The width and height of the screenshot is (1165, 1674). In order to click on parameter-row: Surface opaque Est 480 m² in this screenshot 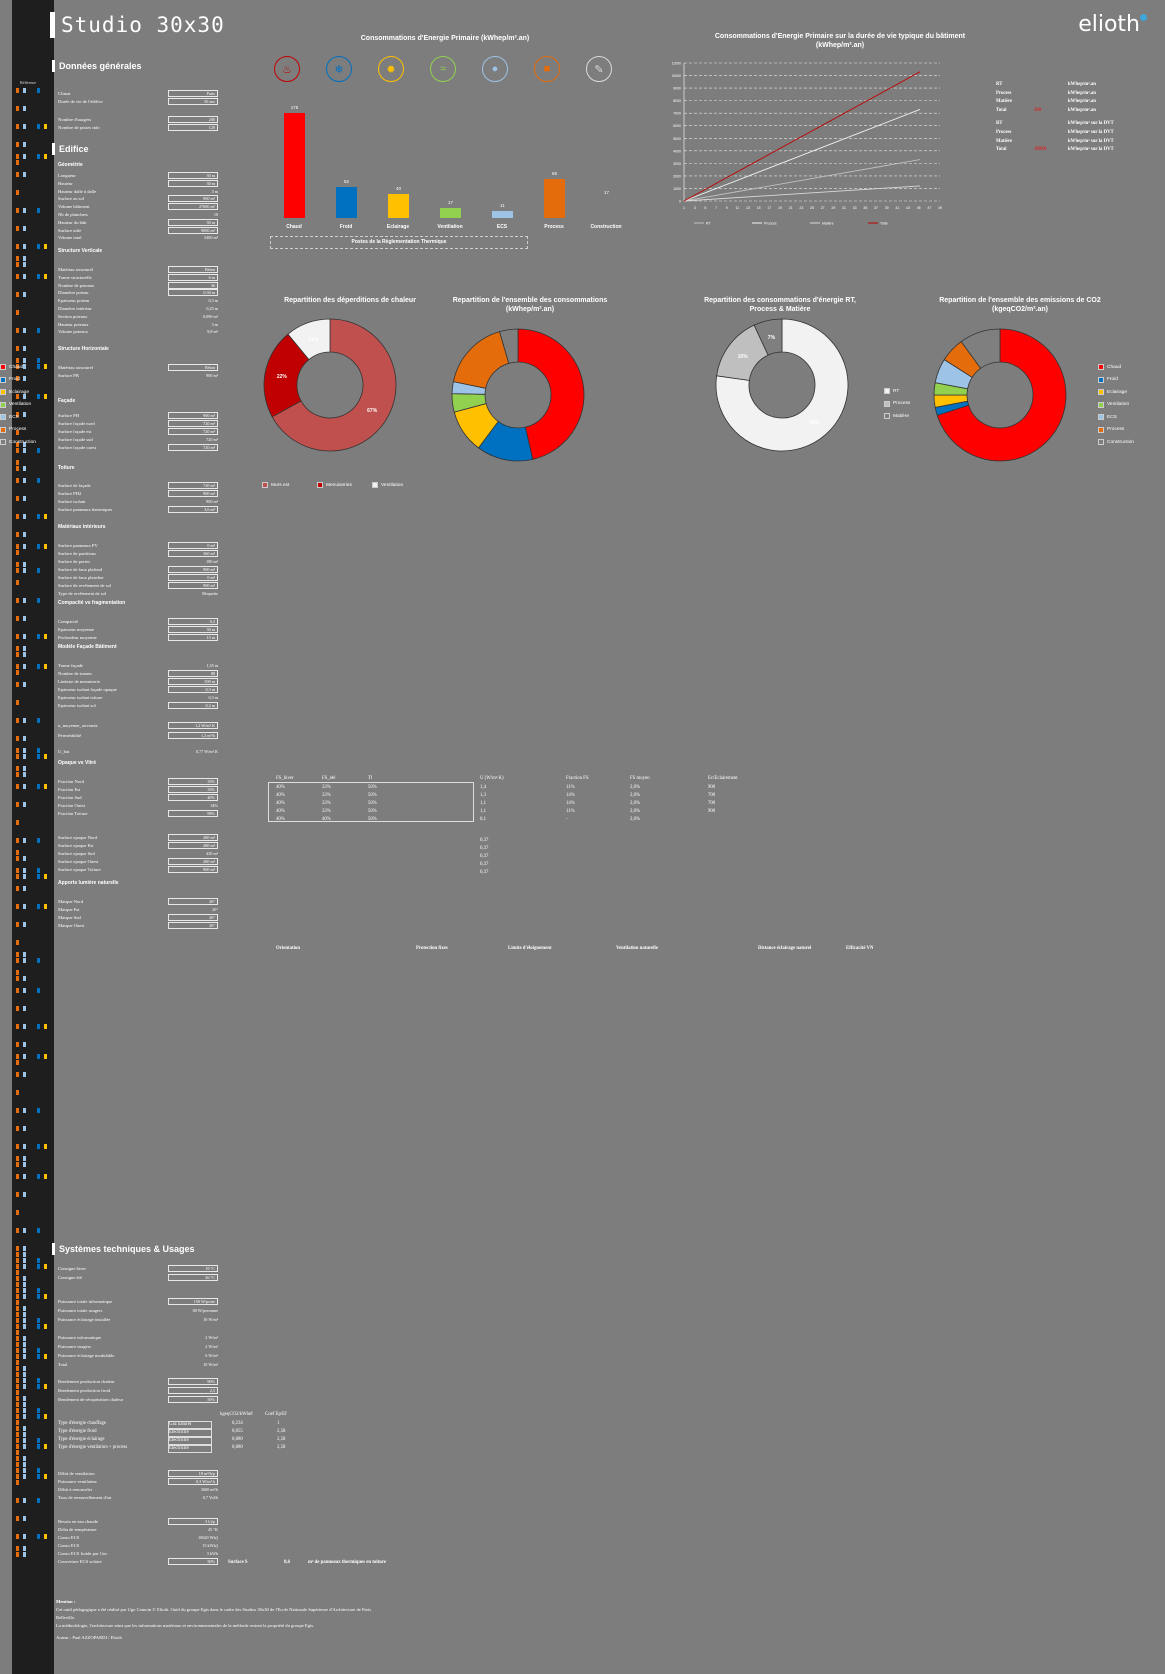, I will do `click(140, 845)`.